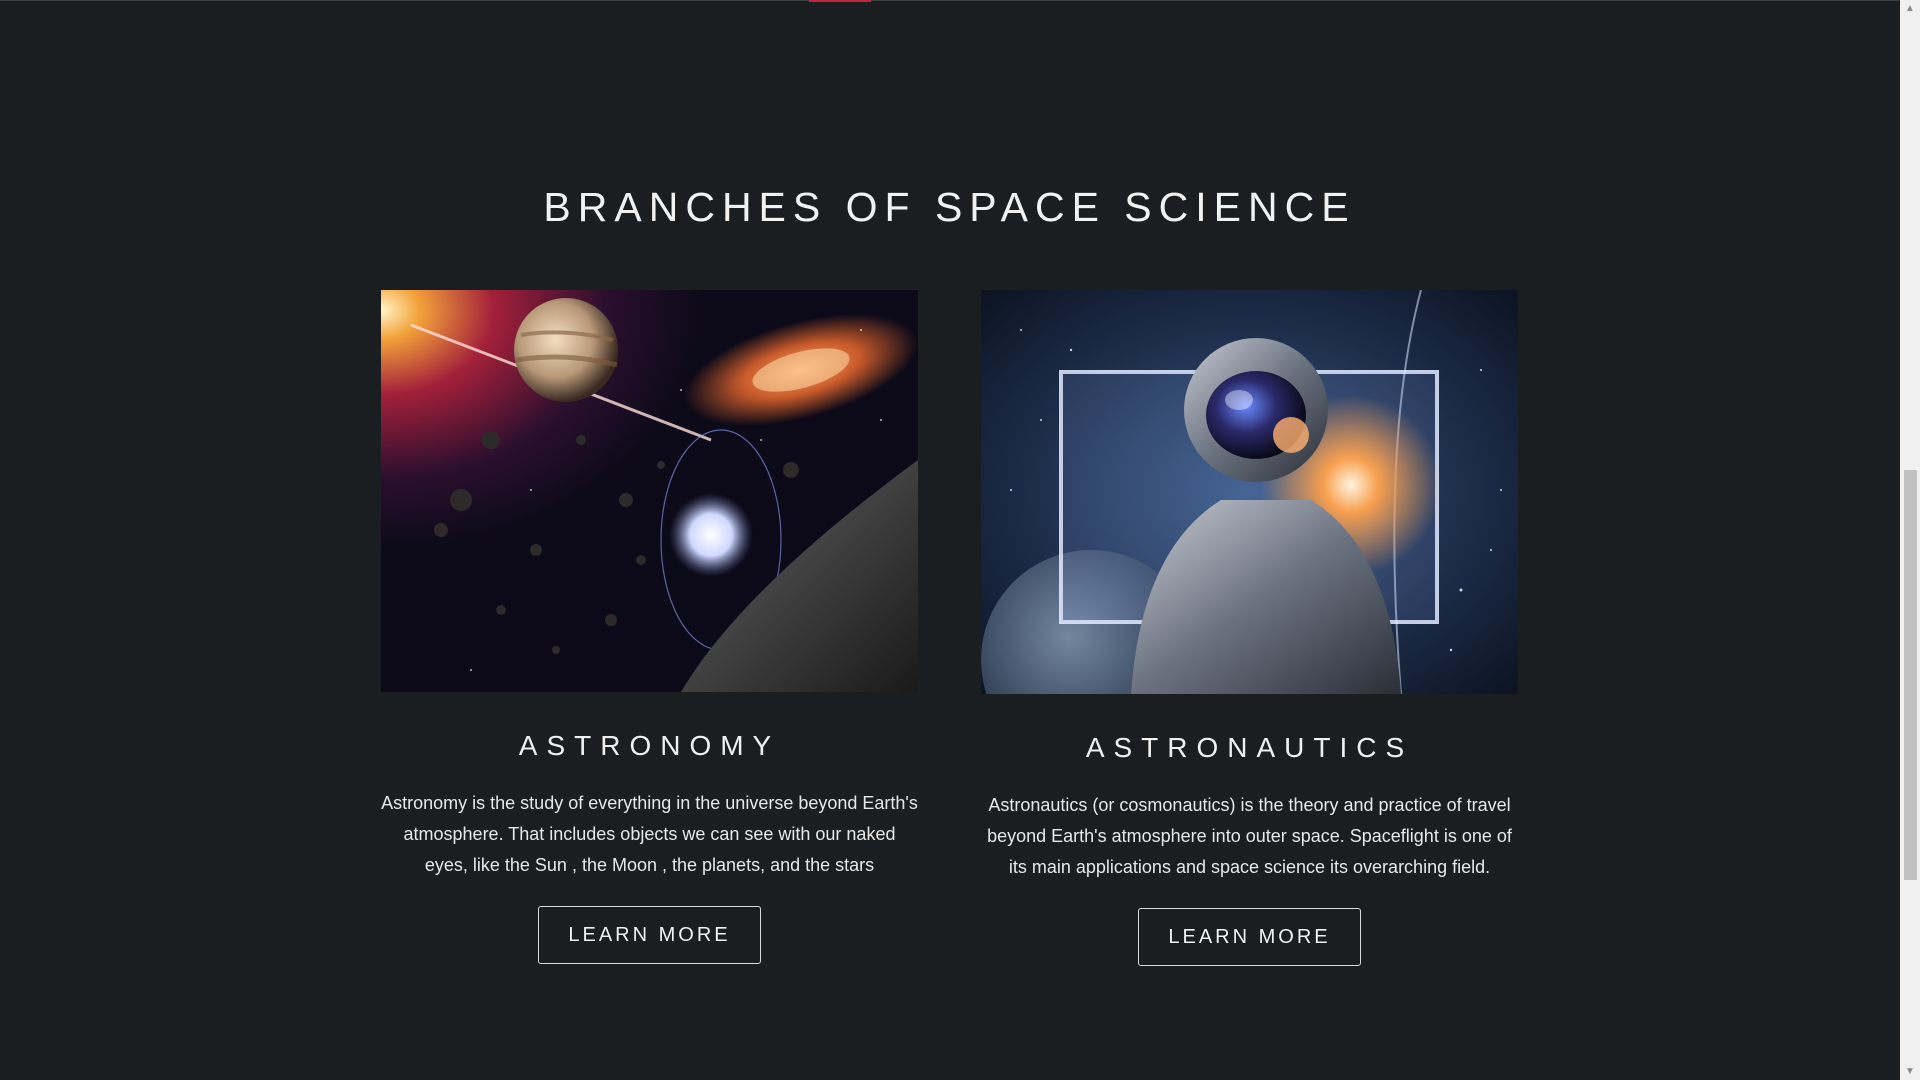  Describe the element at coordinates (649, 745) in the screenshot. I see `astronomy-heading: ASTRONOMY` at that location.